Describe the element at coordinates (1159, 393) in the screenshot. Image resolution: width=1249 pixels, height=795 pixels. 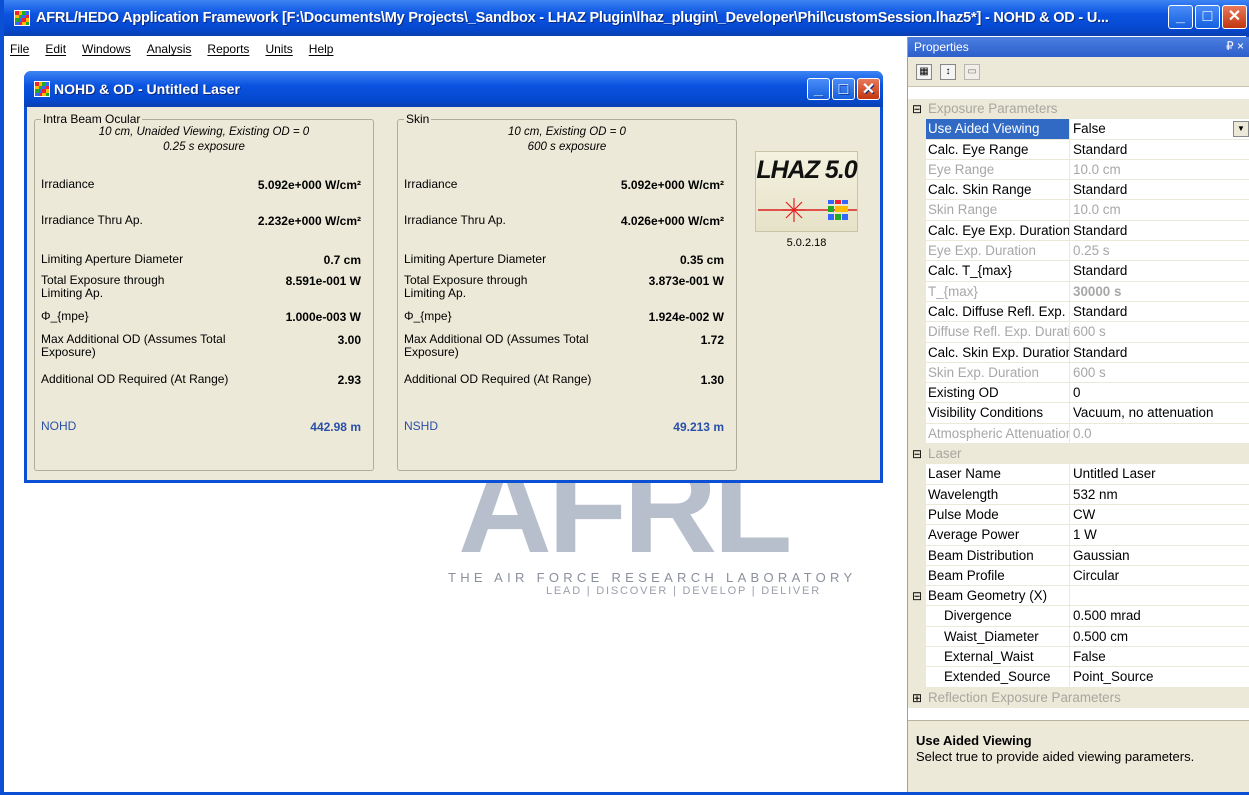
I see `property-value: 0` at that location.